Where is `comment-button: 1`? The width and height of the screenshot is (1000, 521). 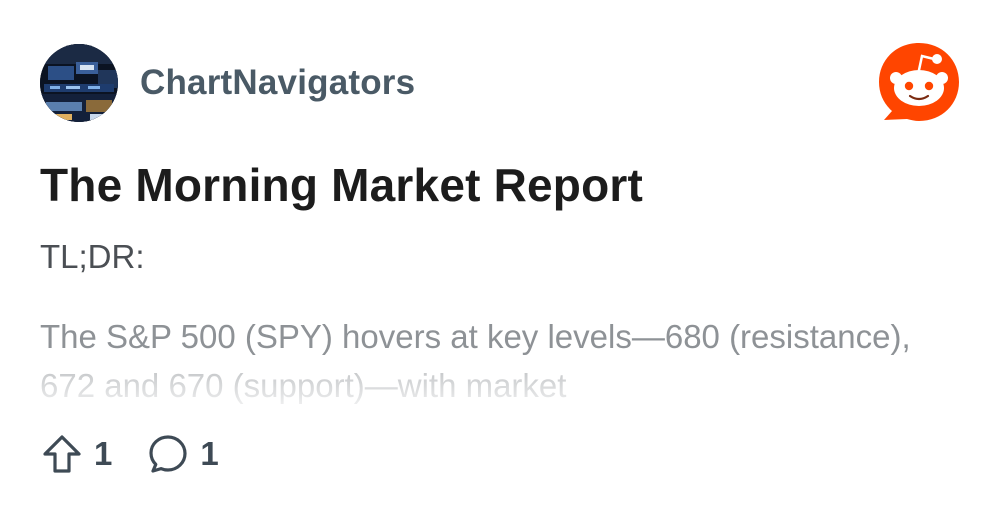
comment-button: 1 is located at coordinates (182, 454).